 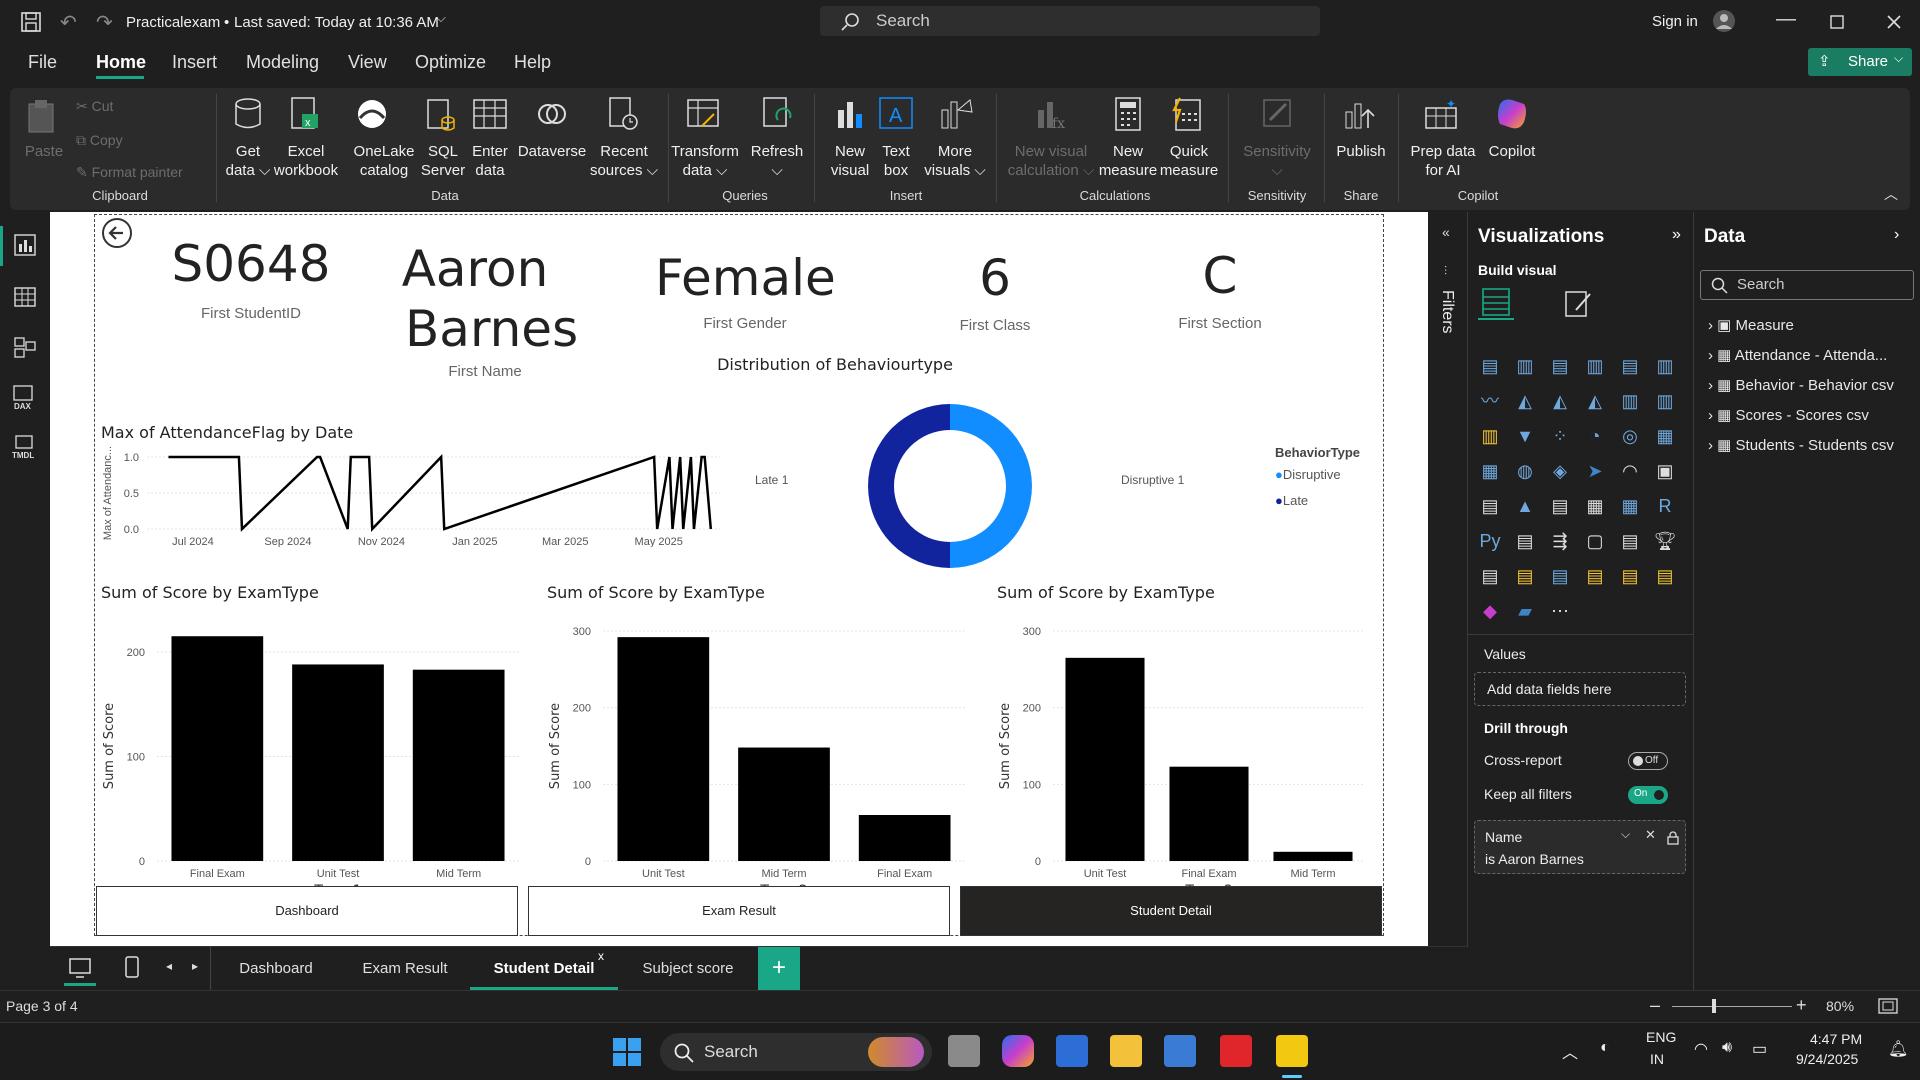 I want to click on power-bi-icon, so click(x=1292, y=1051).